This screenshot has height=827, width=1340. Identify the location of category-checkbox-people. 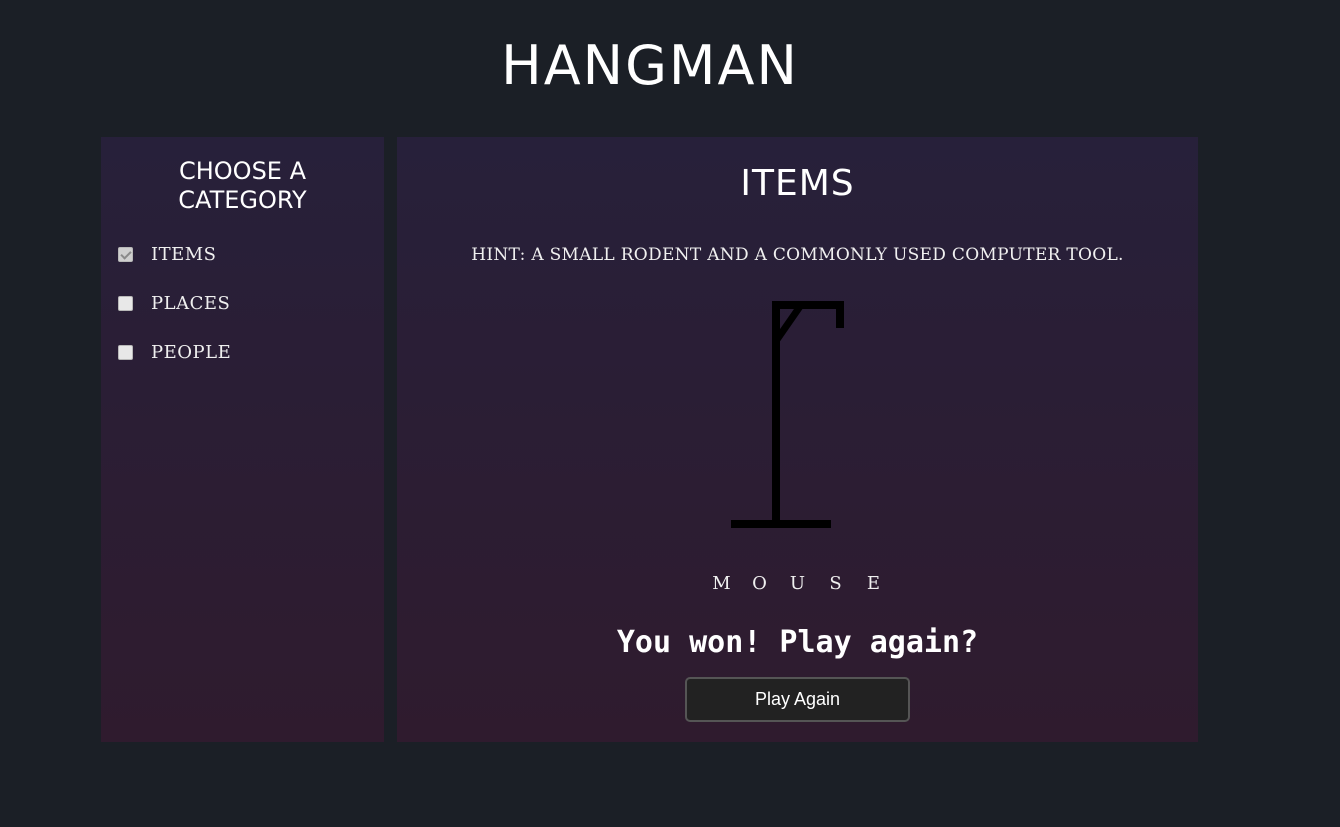
(125, 352).